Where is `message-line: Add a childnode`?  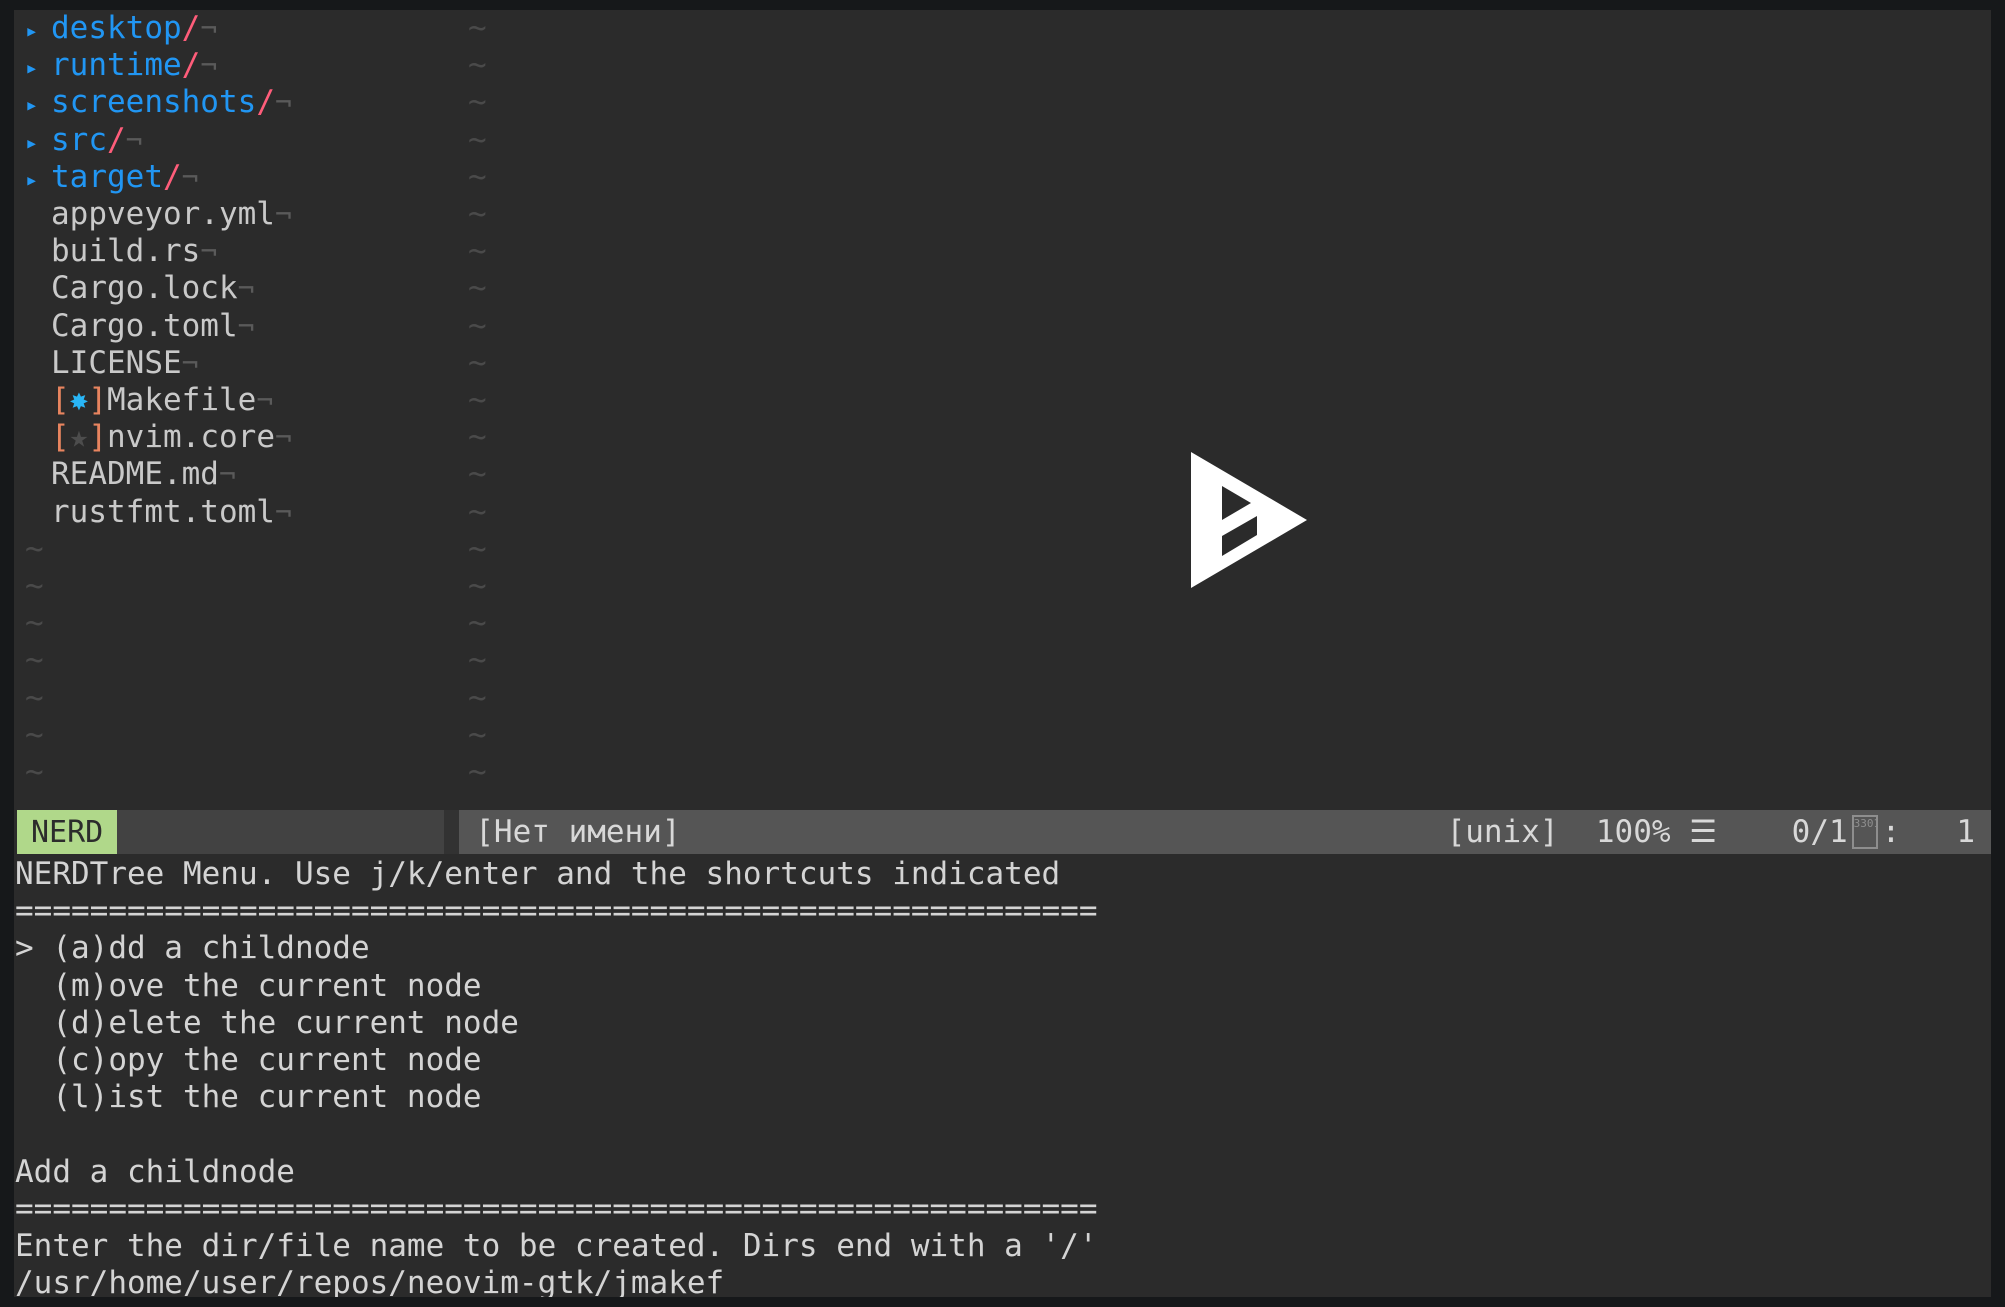
message-line: Add a childnode is located at coordinates (155, 1171).